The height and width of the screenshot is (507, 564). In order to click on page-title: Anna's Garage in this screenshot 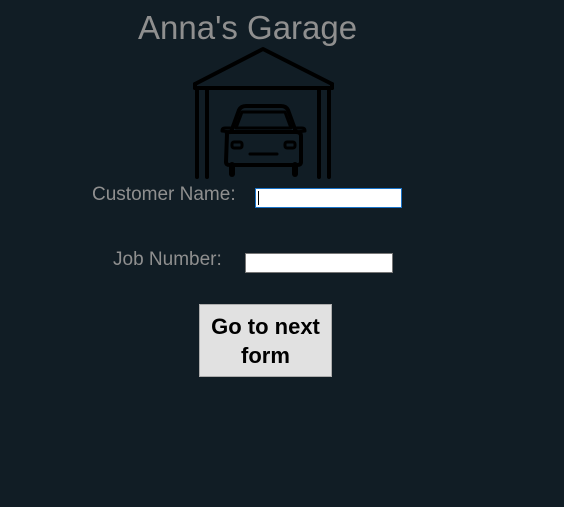, I will do `click(248, 27)`.